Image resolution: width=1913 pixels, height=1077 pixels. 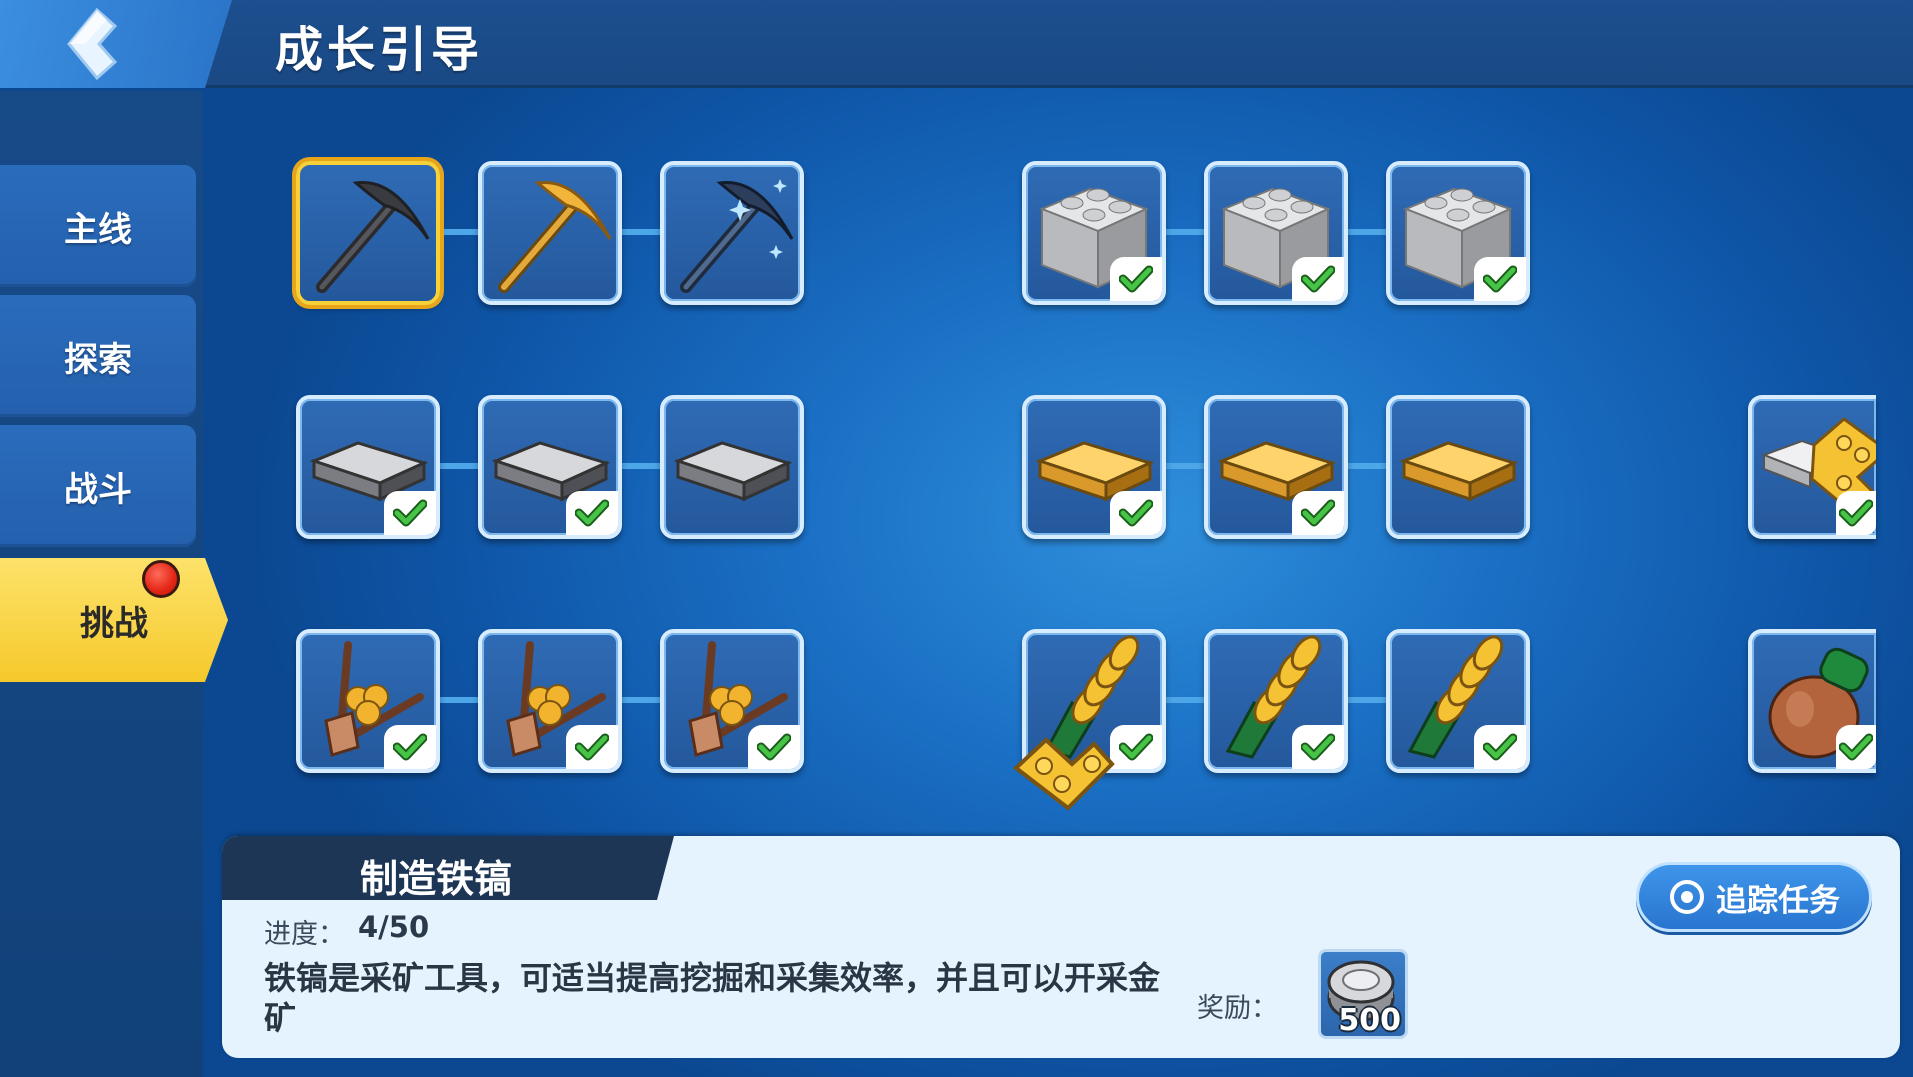 I want to click on tab-combat: 战斗, so click(x=98, y=486).